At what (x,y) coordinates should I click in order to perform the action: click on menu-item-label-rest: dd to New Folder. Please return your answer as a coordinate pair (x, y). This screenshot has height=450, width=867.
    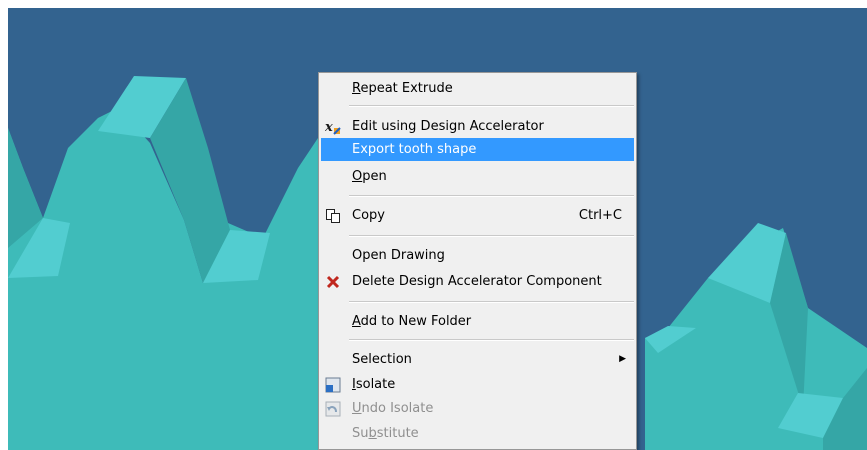
    Looking at the image, I should click on (416, 321).